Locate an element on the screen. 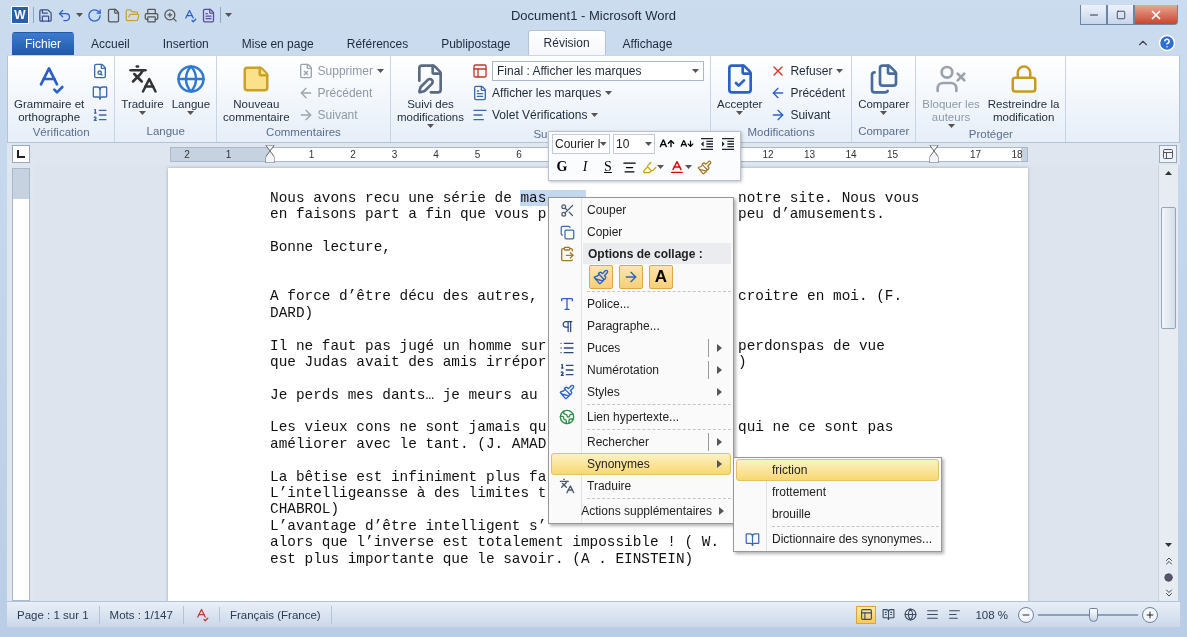 The height and width of the screenshot is (637, 1187). menu-item: Numérotation is located at coordinates (641, 370).